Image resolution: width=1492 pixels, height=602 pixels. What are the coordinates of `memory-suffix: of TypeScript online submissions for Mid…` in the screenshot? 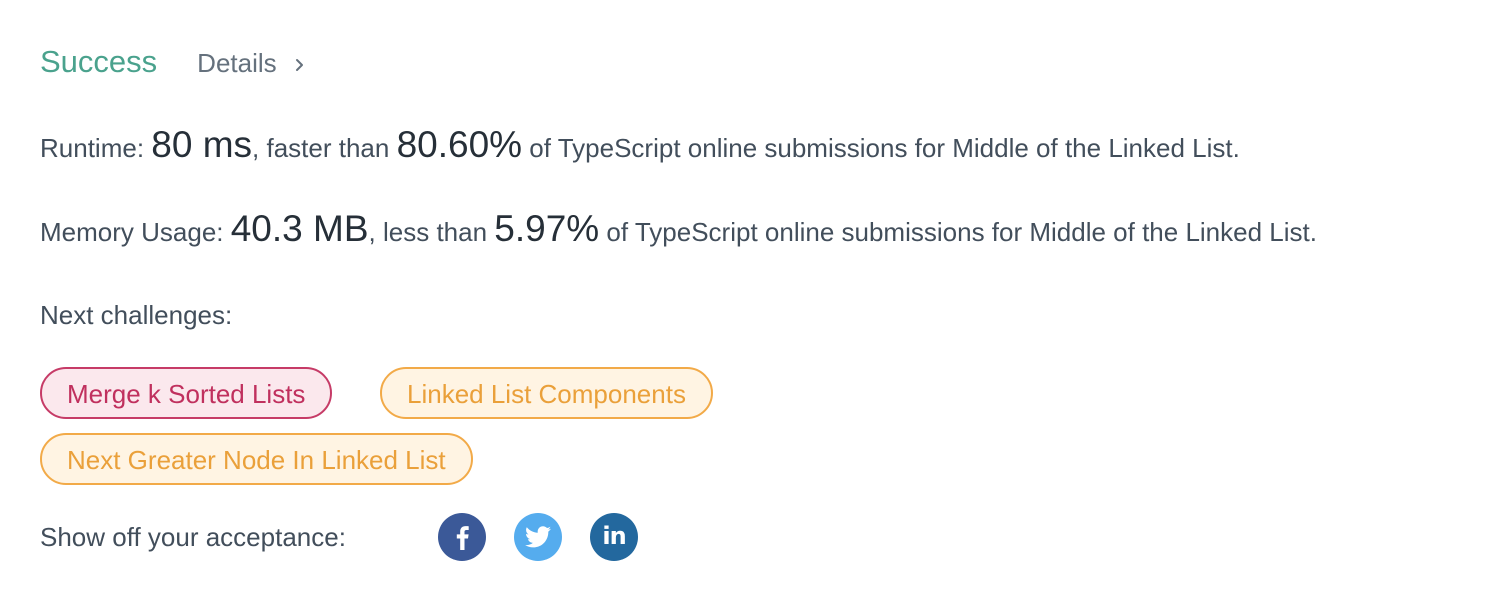 It's located at (958, 232).